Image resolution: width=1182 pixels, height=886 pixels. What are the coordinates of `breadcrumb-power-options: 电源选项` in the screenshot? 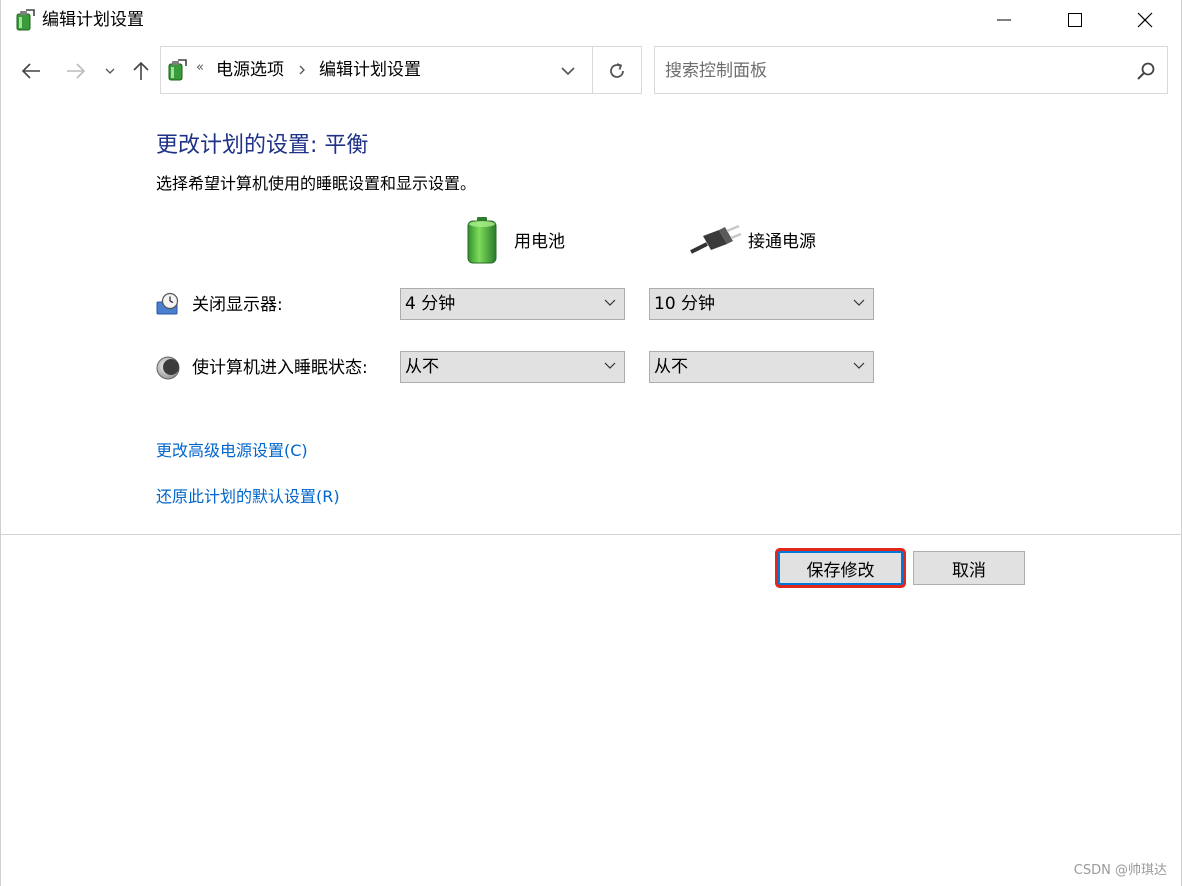 It's located at (250, 70).